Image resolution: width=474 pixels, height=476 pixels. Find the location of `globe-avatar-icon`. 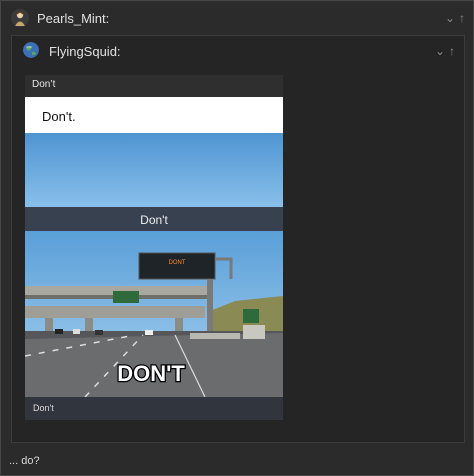

globe-avatar-icon is located at coordinates (31, 50).